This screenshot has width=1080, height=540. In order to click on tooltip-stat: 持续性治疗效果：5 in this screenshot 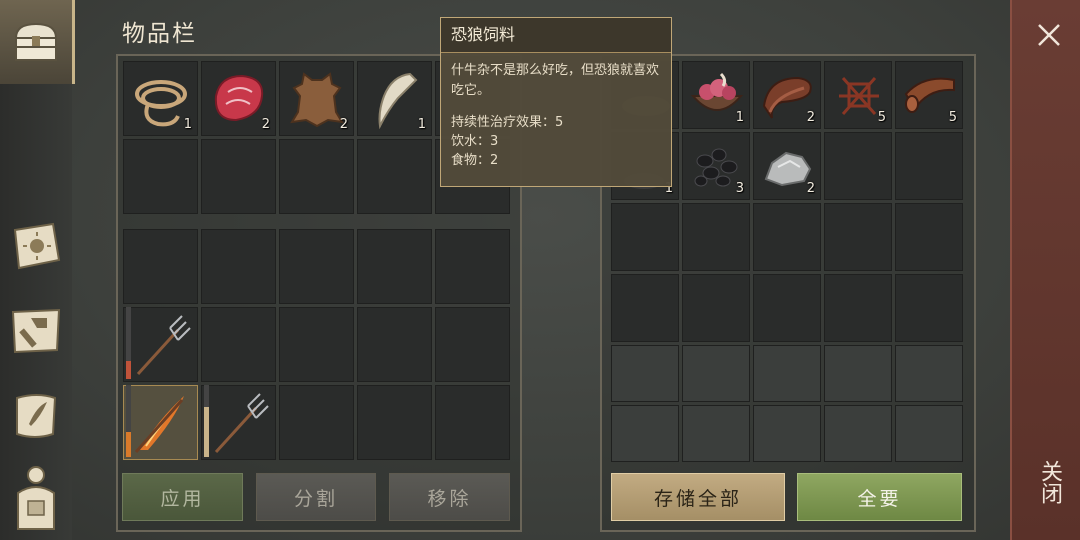, I will do `click(507, 122)`.